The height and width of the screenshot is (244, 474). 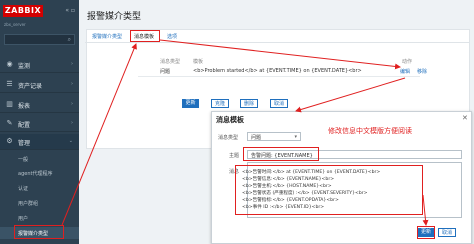 What do you see at coordinates (425, 210) in the screenshot?
I see `arrow-message-to-update` at bounding box center [425, 210].